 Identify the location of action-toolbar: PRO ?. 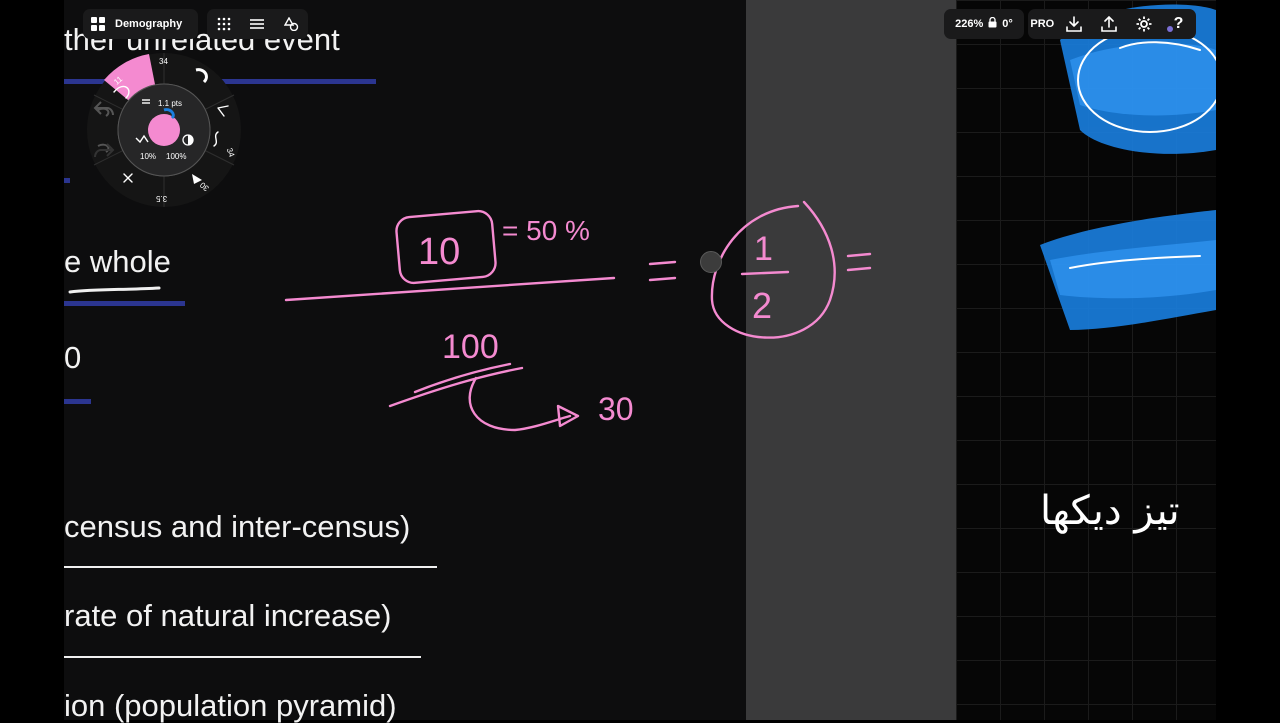
(1112, 24).